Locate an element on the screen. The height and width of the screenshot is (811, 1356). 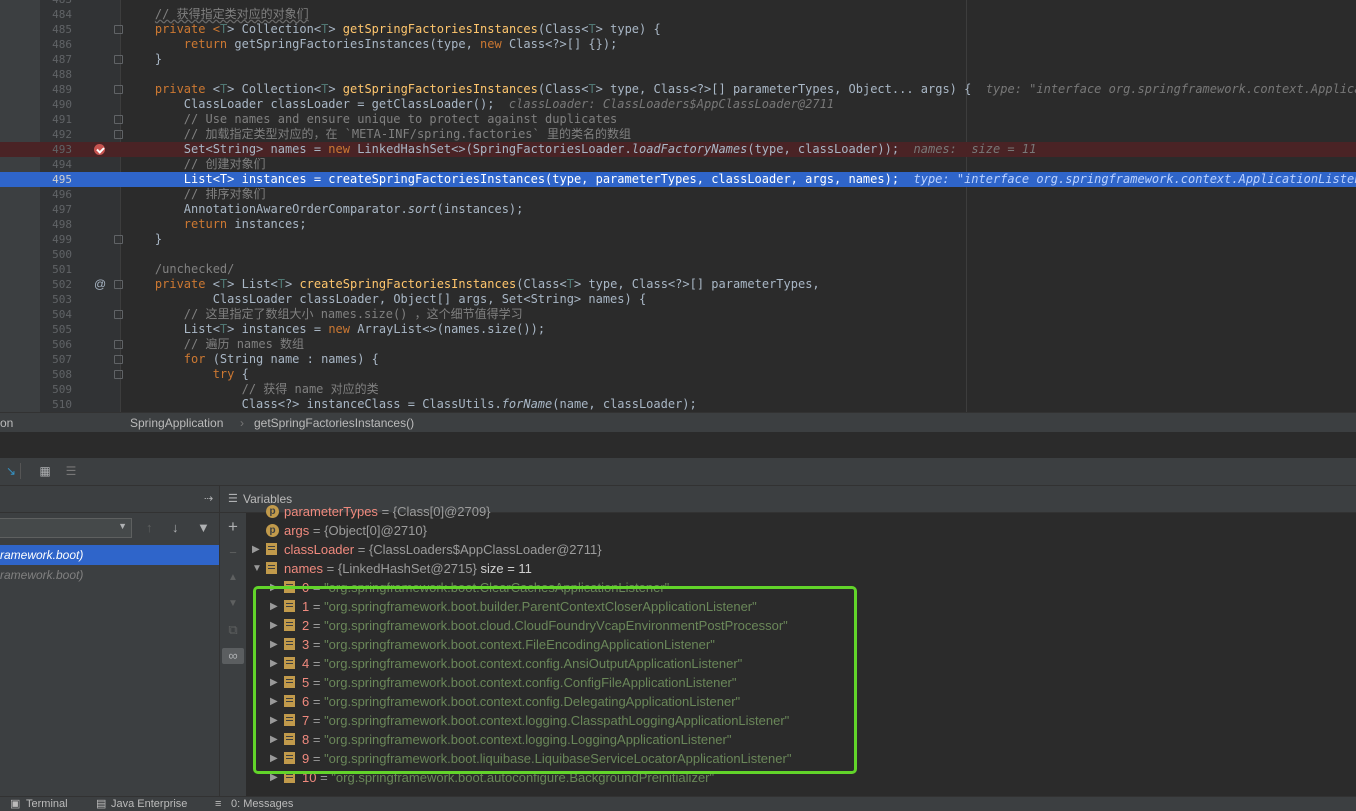
add-watch-icon: + is located at coordinates (233, 527).